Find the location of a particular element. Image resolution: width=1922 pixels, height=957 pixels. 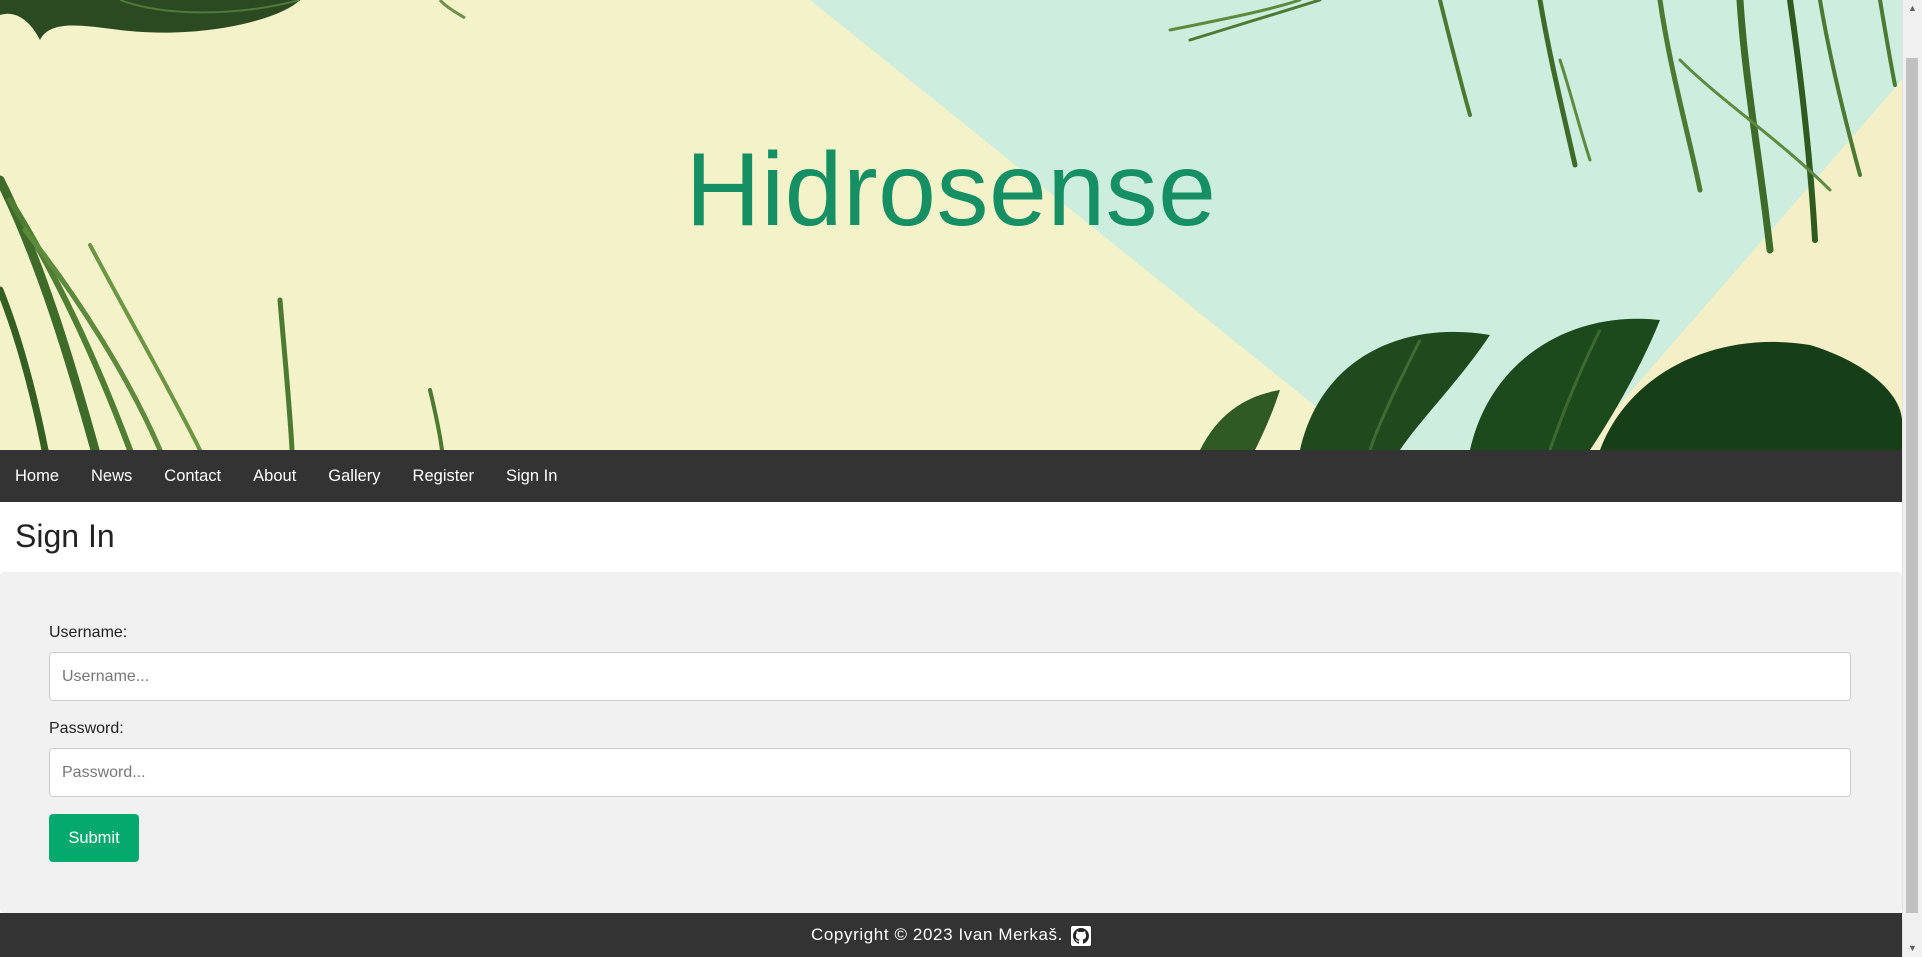

submit-button: Submit is located at coordinates (94, 838).